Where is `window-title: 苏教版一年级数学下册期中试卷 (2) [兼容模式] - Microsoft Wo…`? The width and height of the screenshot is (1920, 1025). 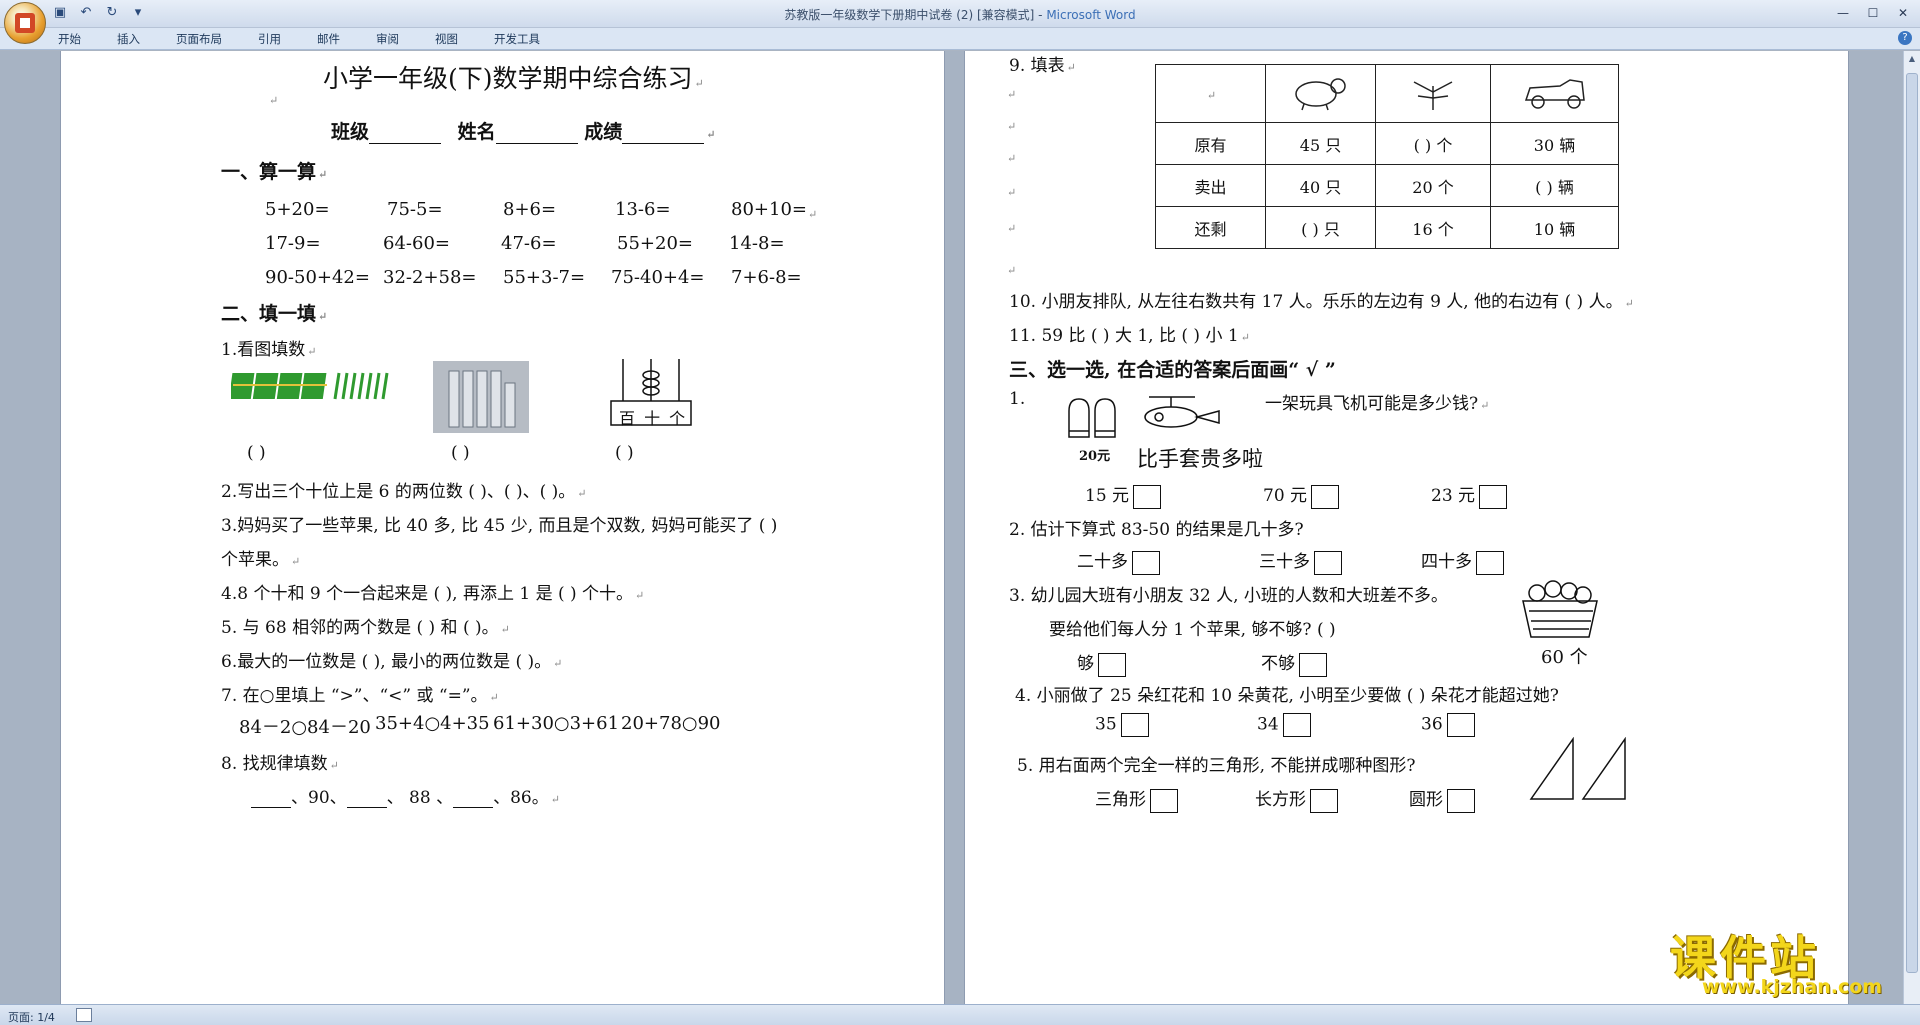 window-title: 苏教版一年级数学下册期中试卷 (2) [兼容模式] - Microsoft Wo… is located at coordinates (960, 14).